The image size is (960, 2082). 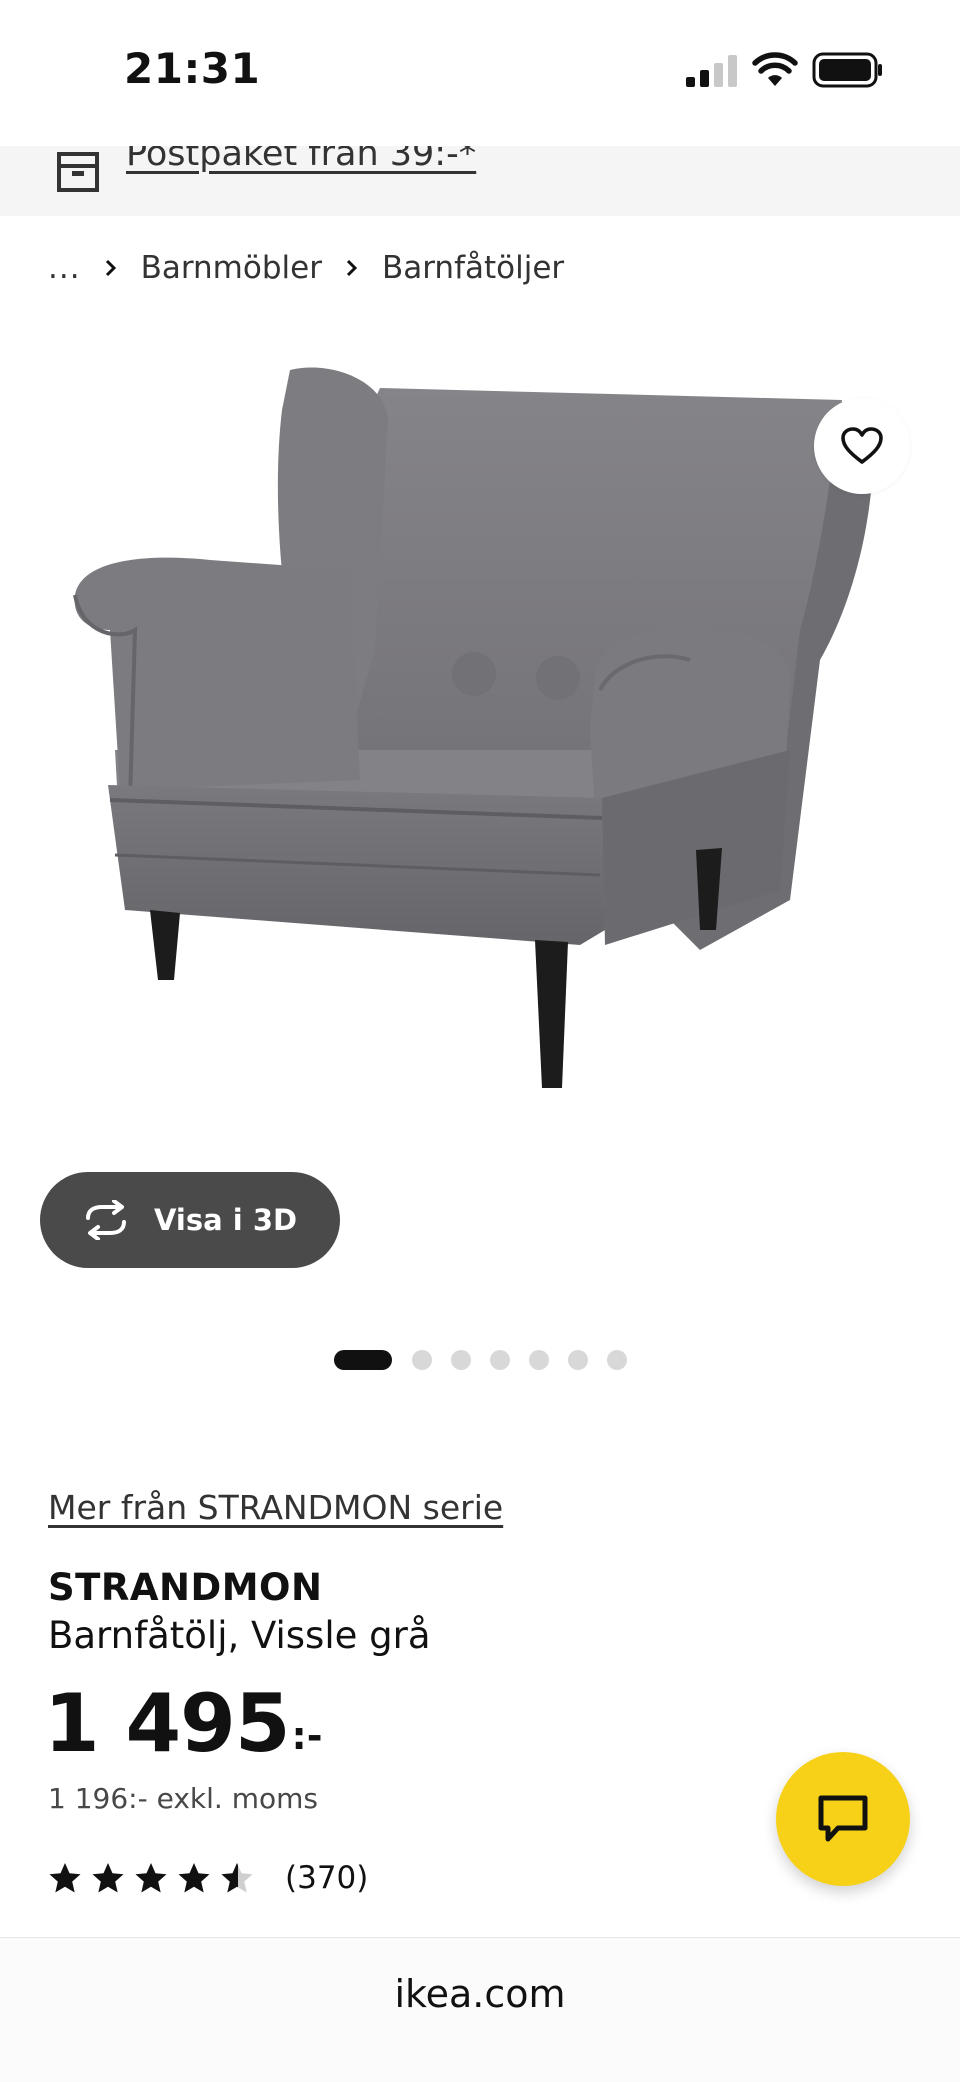 I want to click on wifi-icon, so click(x=775, y=69).